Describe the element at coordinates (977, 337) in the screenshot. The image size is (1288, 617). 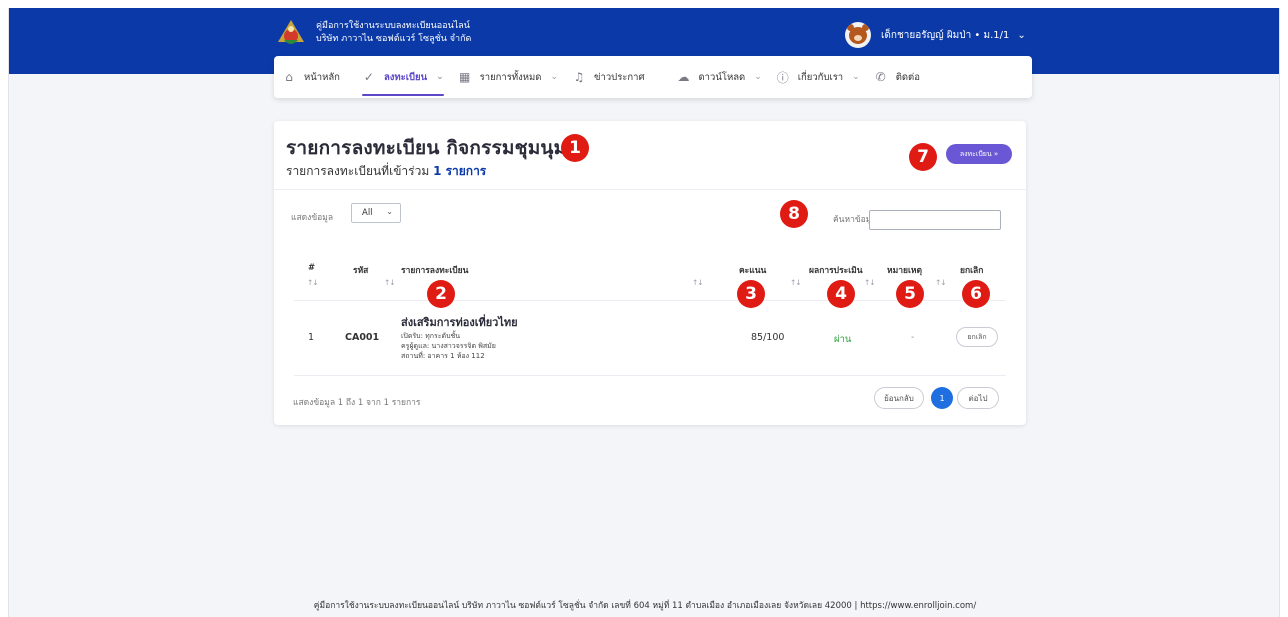
I see `cancel-button: ยกเลิก` at that location.